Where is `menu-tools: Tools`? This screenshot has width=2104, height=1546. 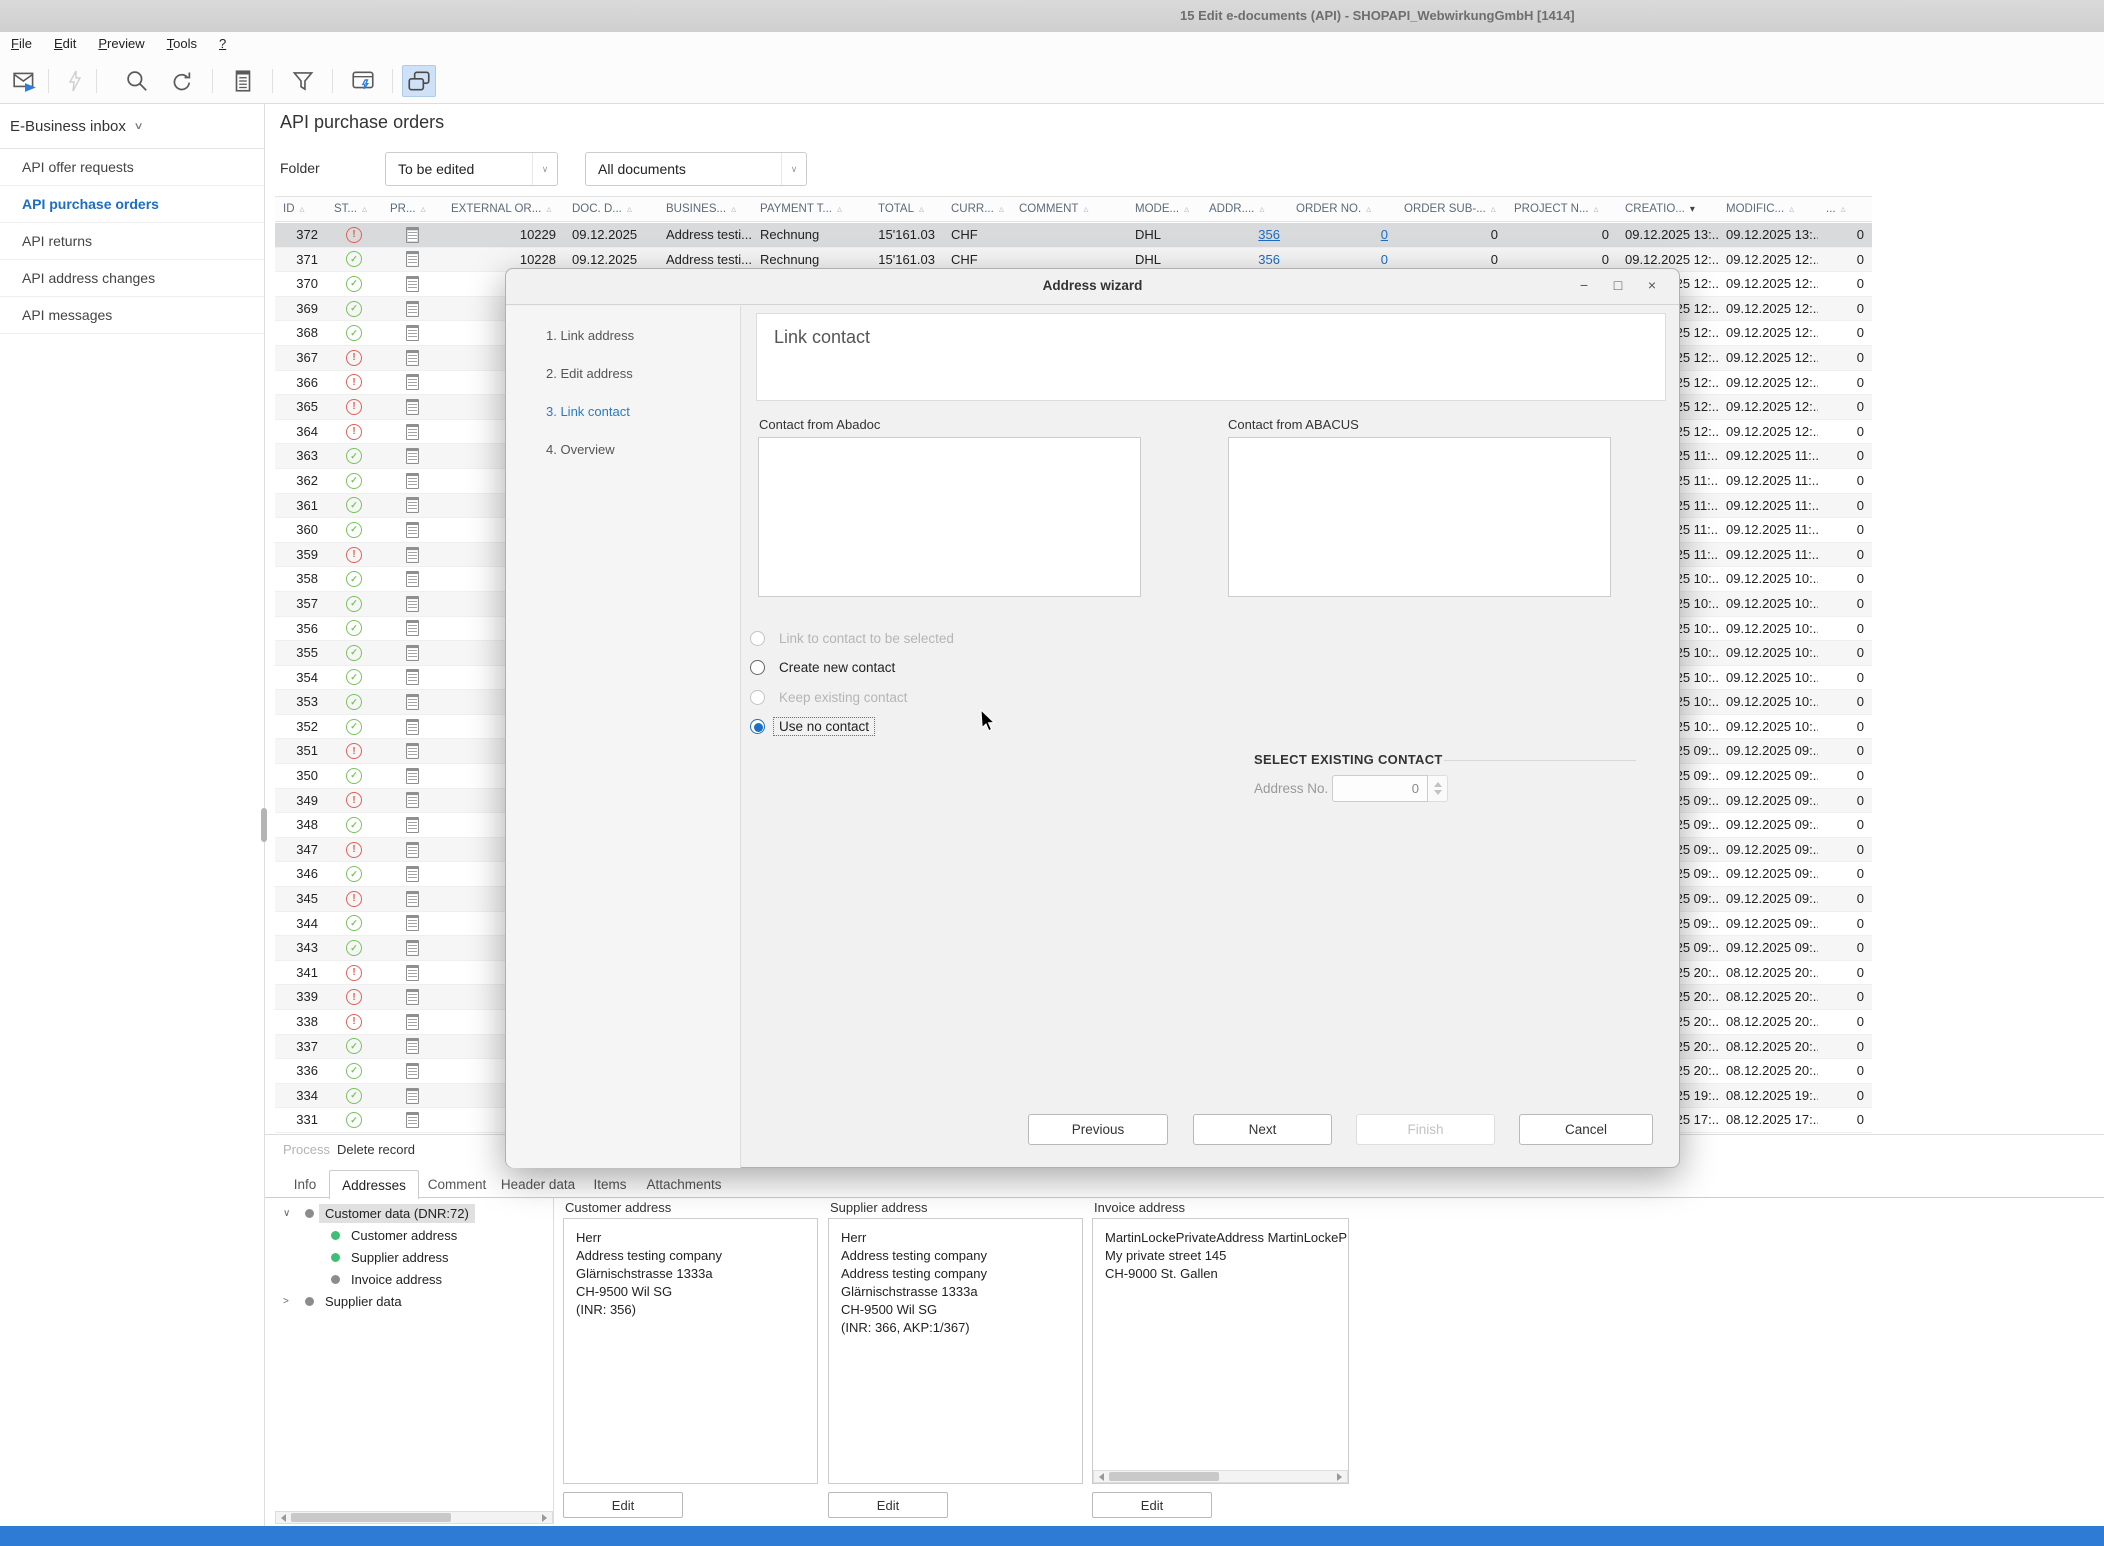
menu-tools: Tools is located at coordinates (182, 41).